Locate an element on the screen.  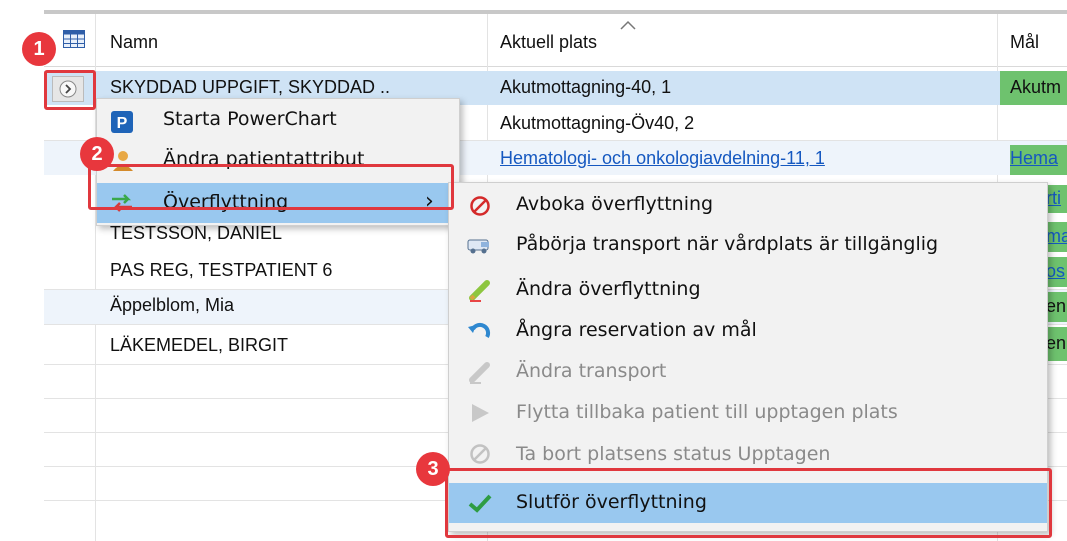
menu-item-label: Ändra transport is located at coordinates (591, 371).